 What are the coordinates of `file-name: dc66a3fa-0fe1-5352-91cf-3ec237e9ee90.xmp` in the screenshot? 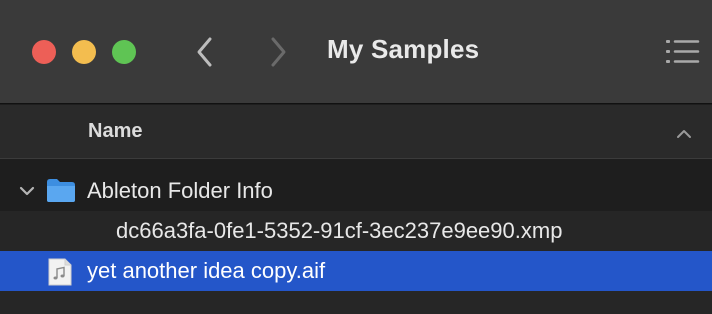 It's located at (339, 230).